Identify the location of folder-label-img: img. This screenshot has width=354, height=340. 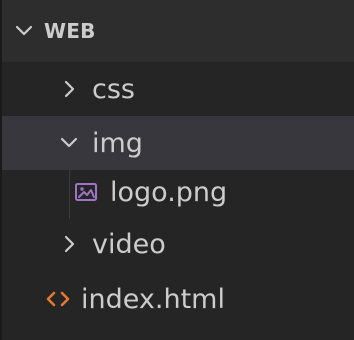
(117, 143).